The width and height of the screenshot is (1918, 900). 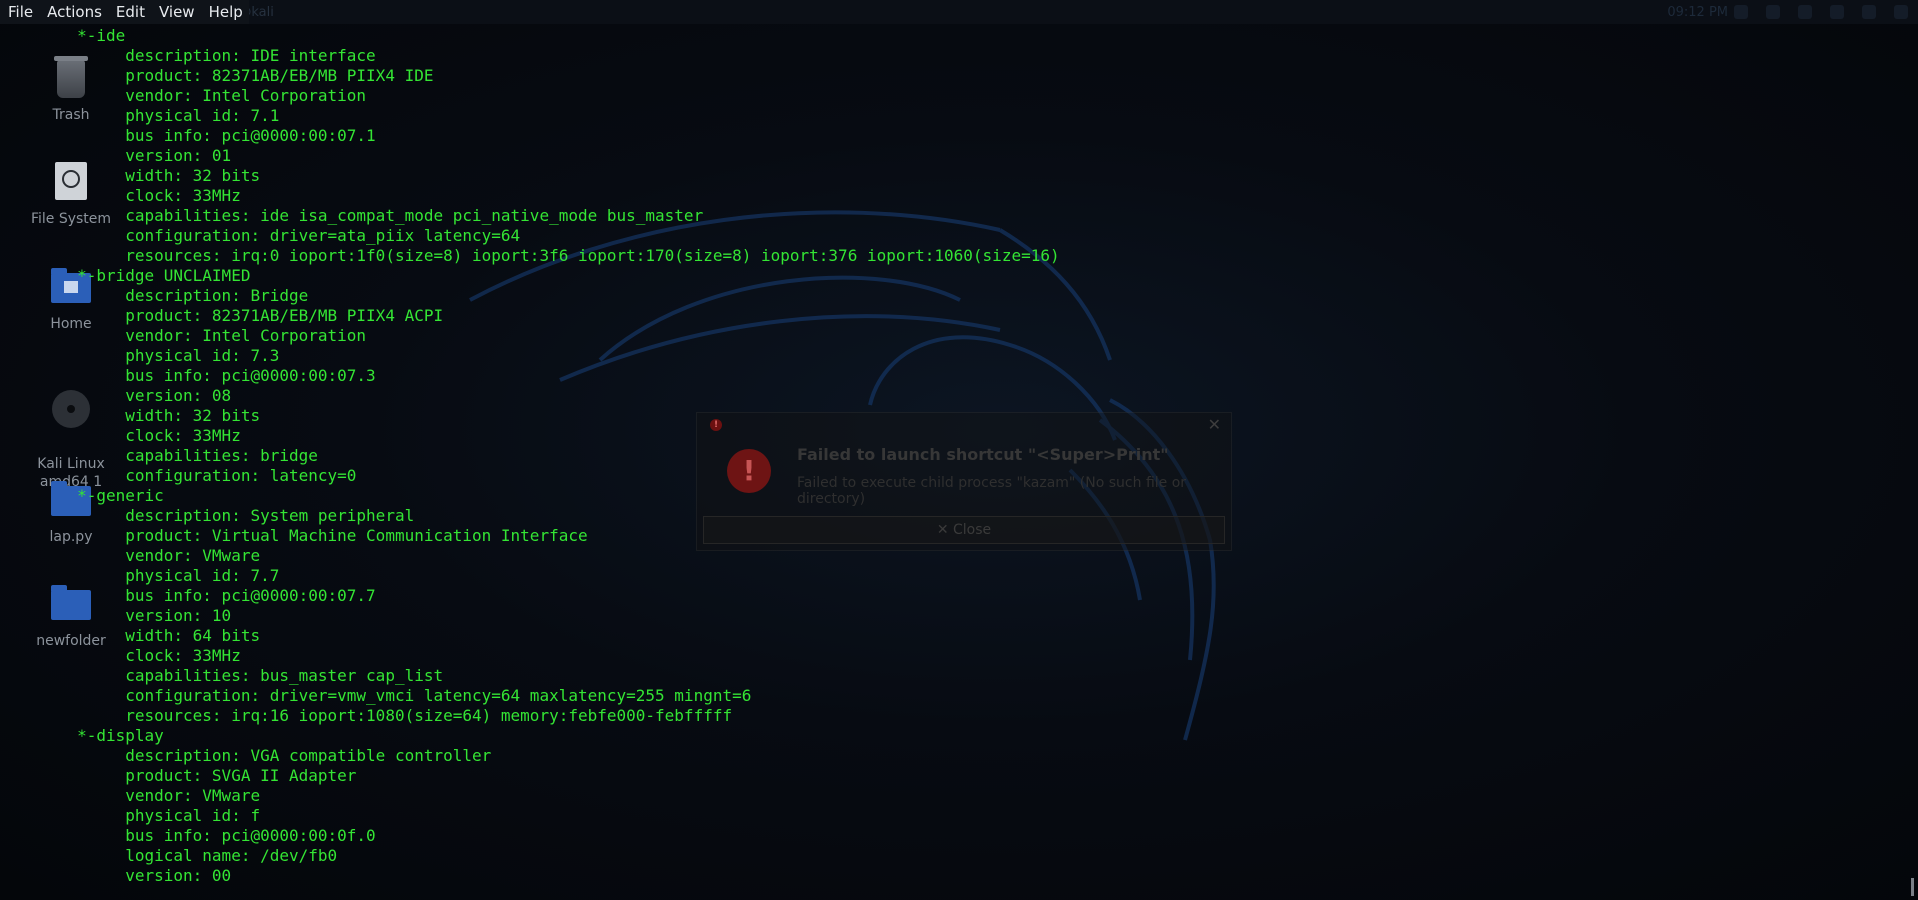 I want to click on desktop-icon-label: newfolder, so click(x=71, y=641).